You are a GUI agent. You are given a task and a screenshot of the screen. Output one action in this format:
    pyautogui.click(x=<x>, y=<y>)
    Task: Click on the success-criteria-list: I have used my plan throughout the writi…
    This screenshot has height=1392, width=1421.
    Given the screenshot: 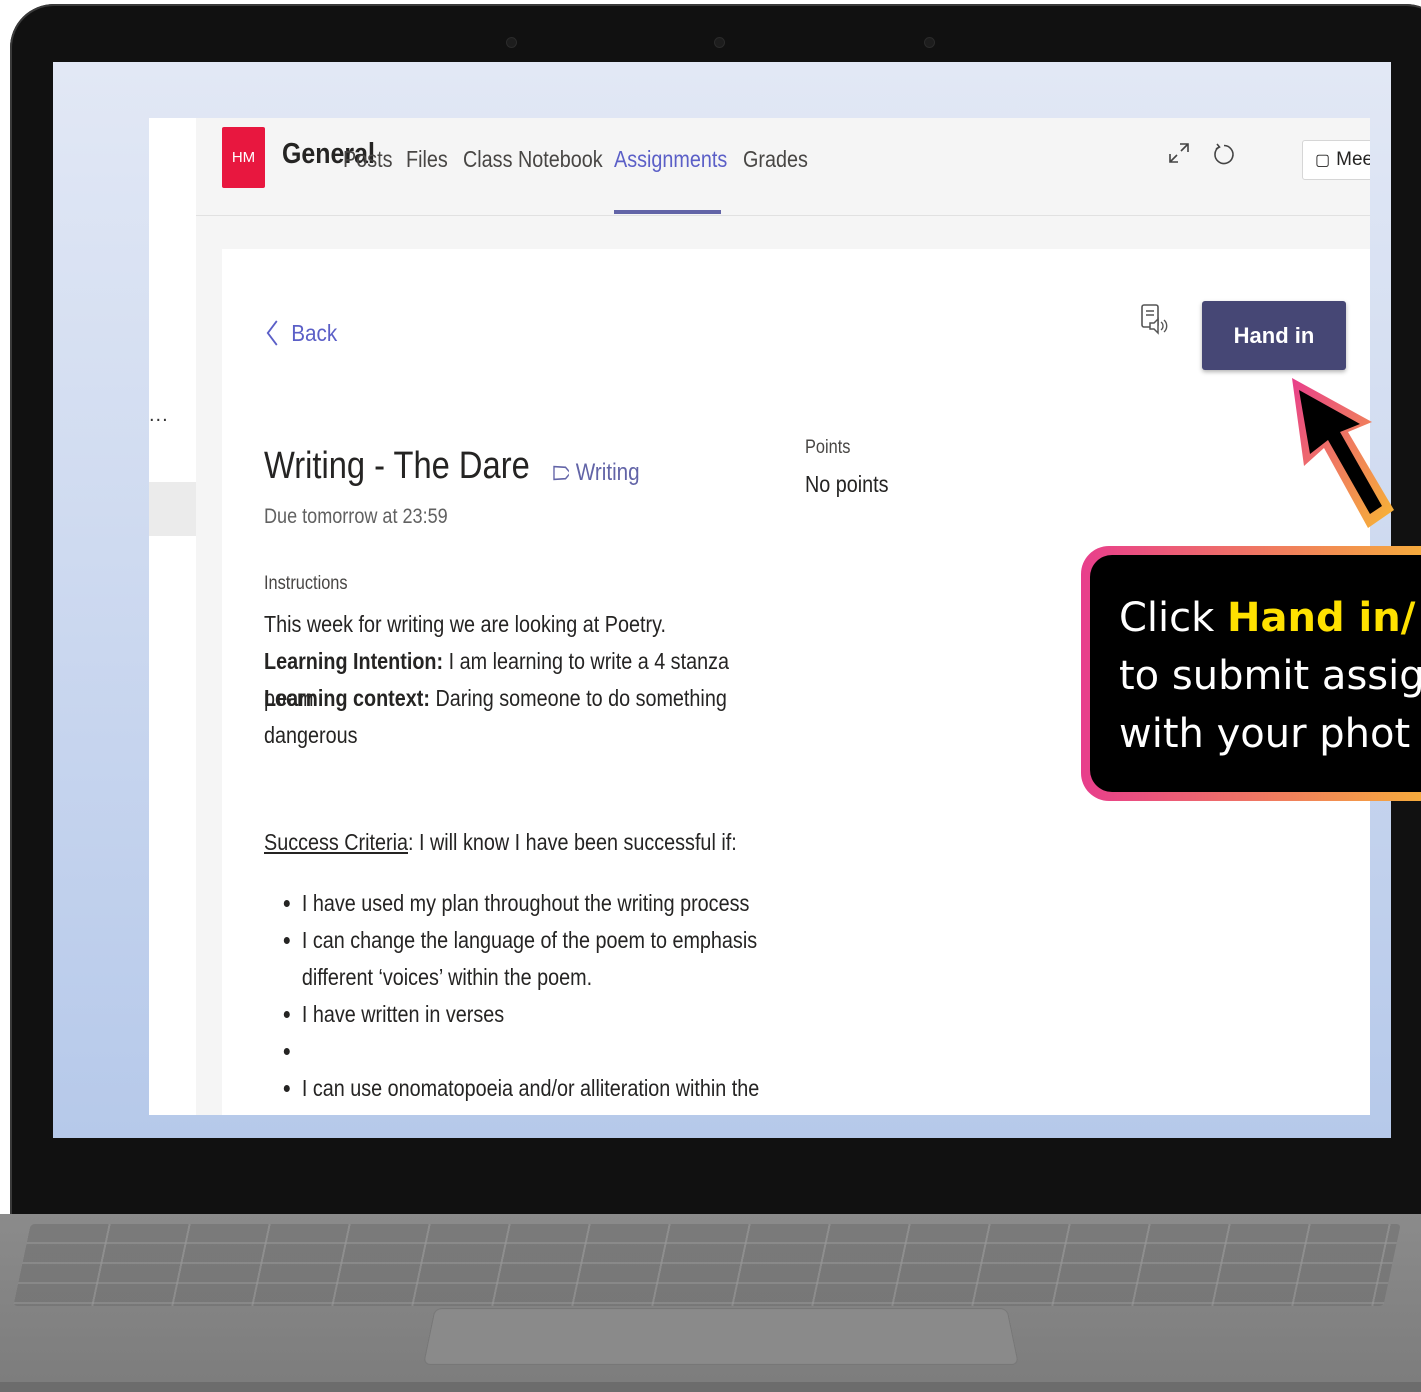 What is the action you would take?
    pyautogui.click(x=523, y=996)
    